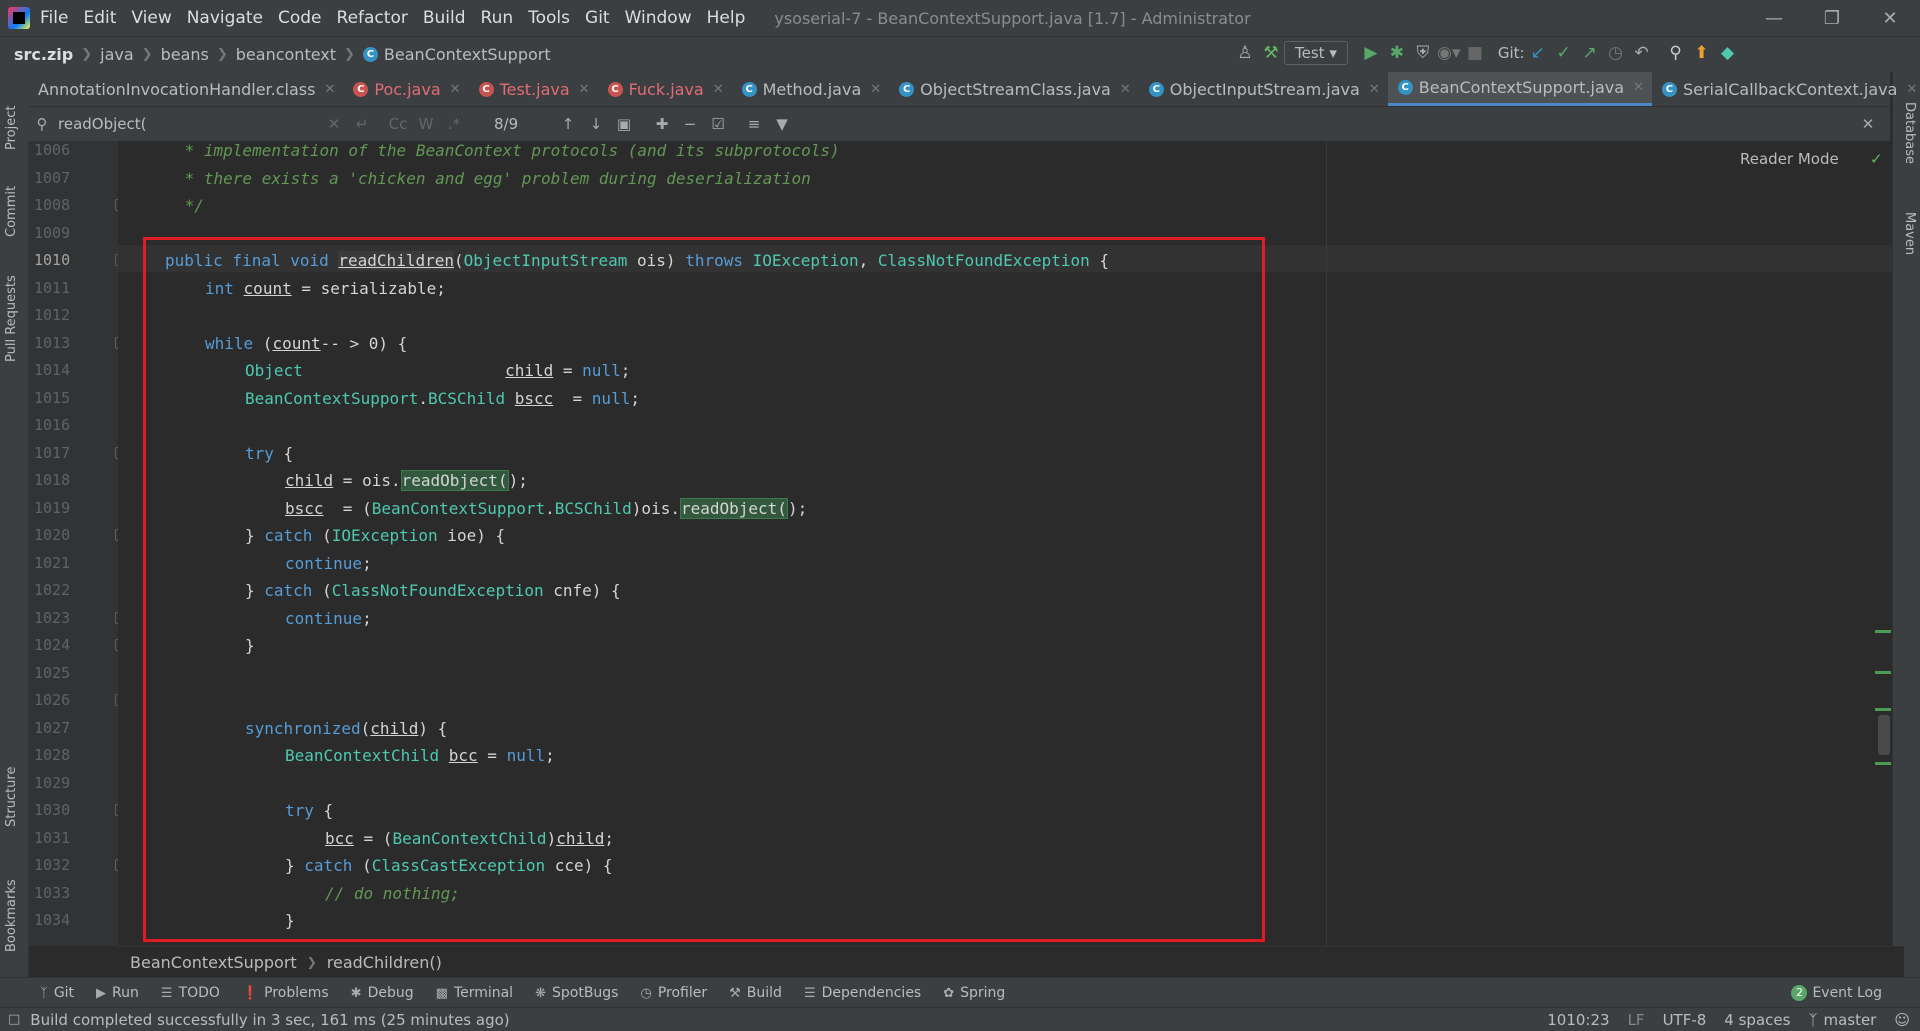 Image resolution: width=1920 pixels, height=1031 pixels. What do you see at coordinates (398, 124) in the screenshot?
I see `match-case-toggle: Cc` at bounding box center [398, 124].